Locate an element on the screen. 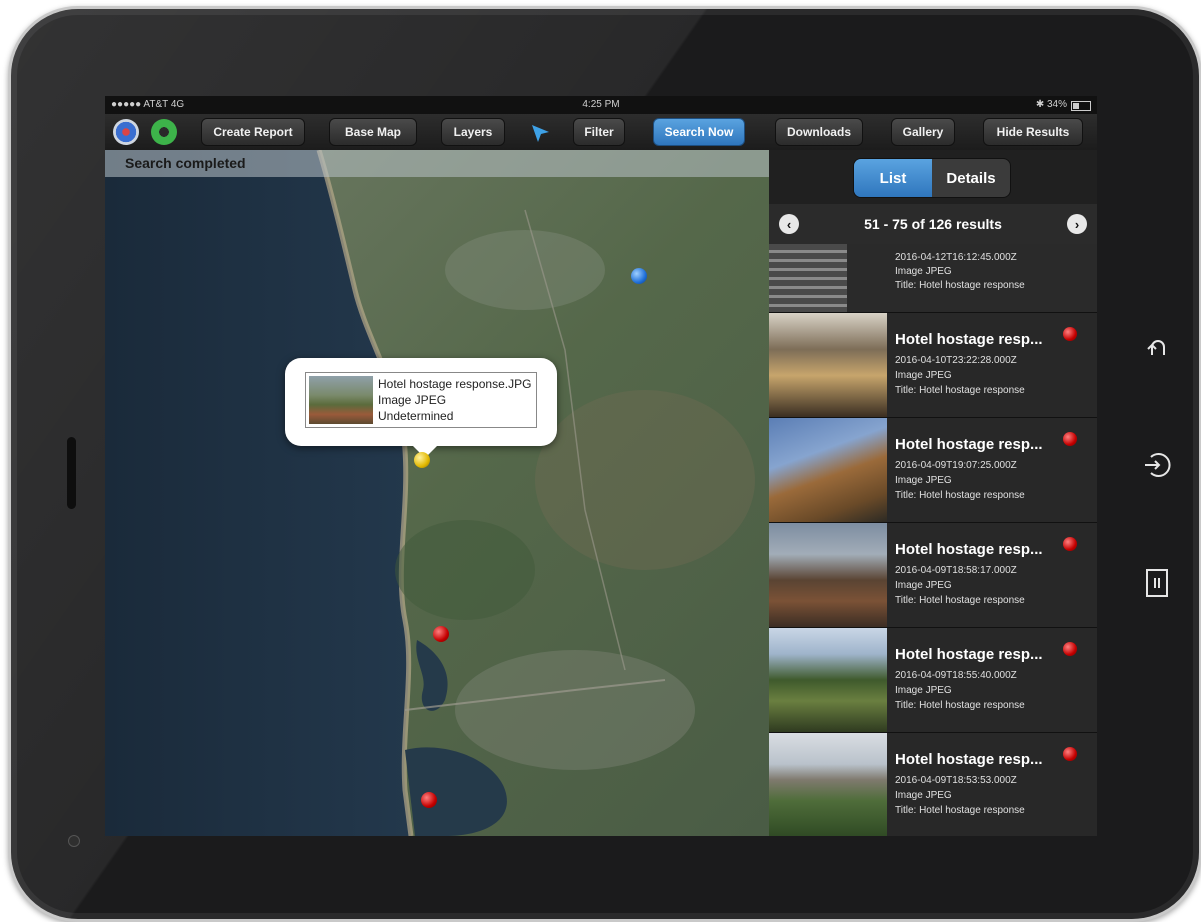  battery-text: ✱ 34% is located at coordinates (1051, 104).